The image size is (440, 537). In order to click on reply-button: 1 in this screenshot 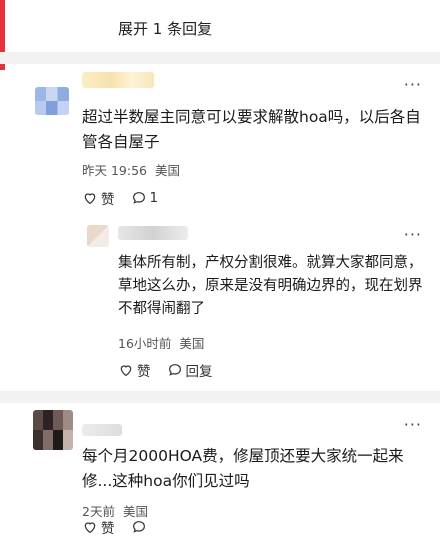, I will do `click(145, 198)`.